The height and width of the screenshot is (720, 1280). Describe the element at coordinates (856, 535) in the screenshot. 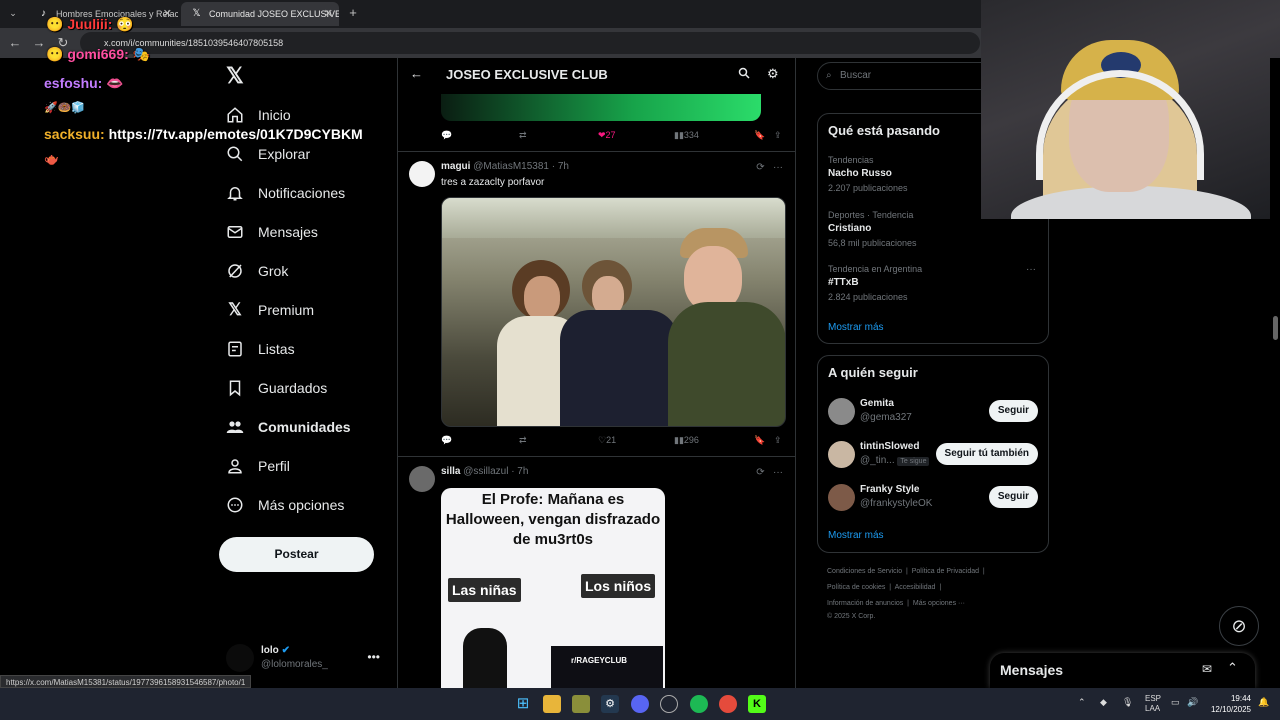

I see `show-more-follow-link: Mostrar más` at that location.